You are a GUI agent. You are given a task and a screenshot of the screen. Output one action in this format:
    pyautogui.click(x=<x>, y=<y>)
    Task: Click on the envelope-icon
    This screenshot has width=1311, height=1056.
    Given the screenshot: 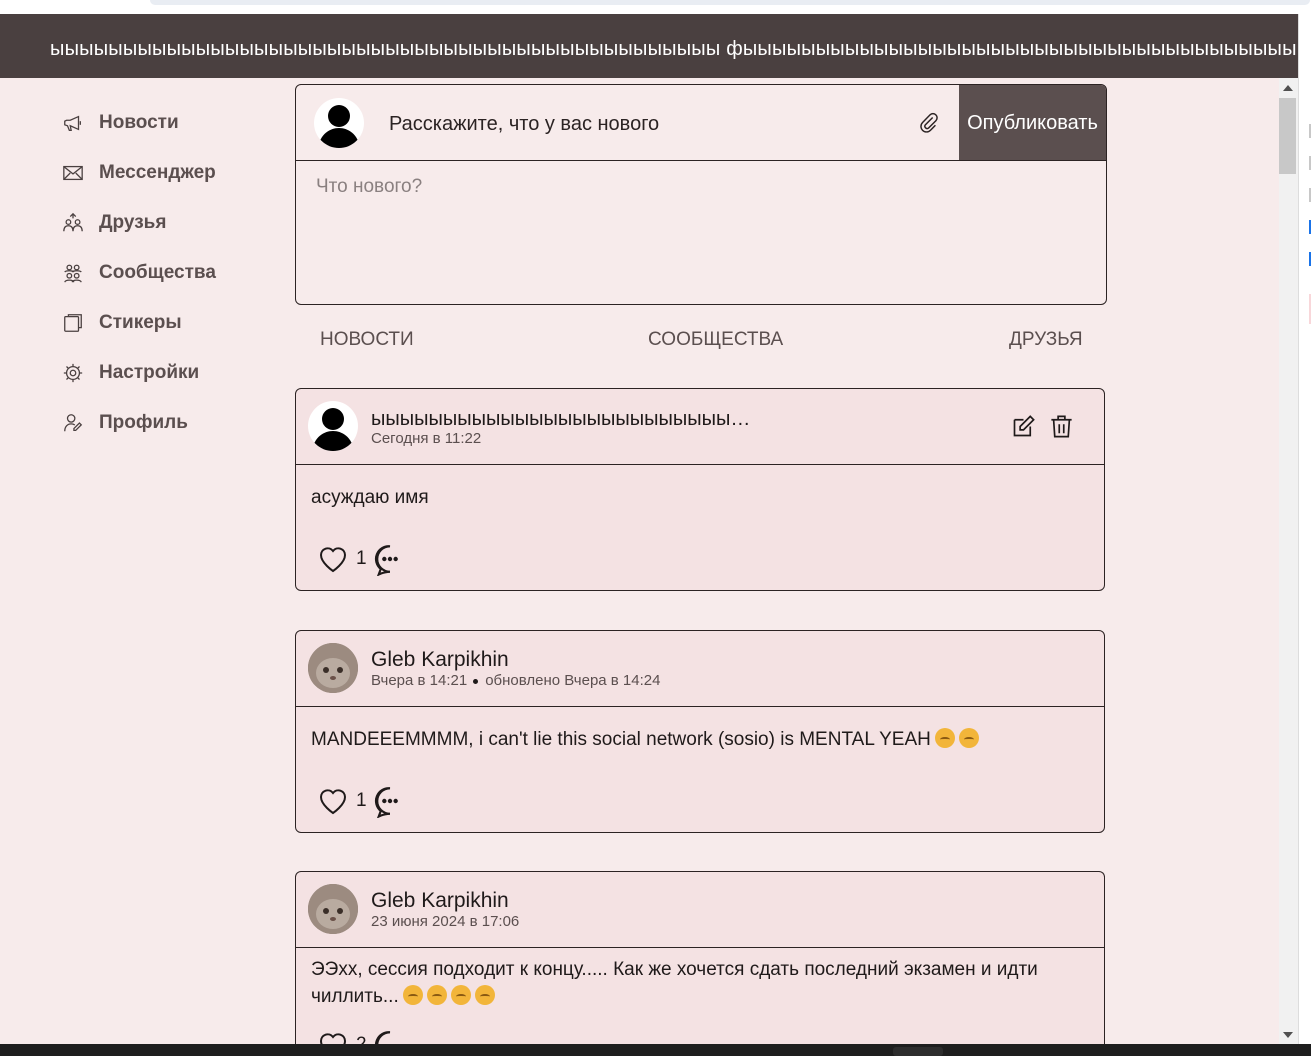 What is the action you would take?
    pyautogui.click(x=73, y=173)
    